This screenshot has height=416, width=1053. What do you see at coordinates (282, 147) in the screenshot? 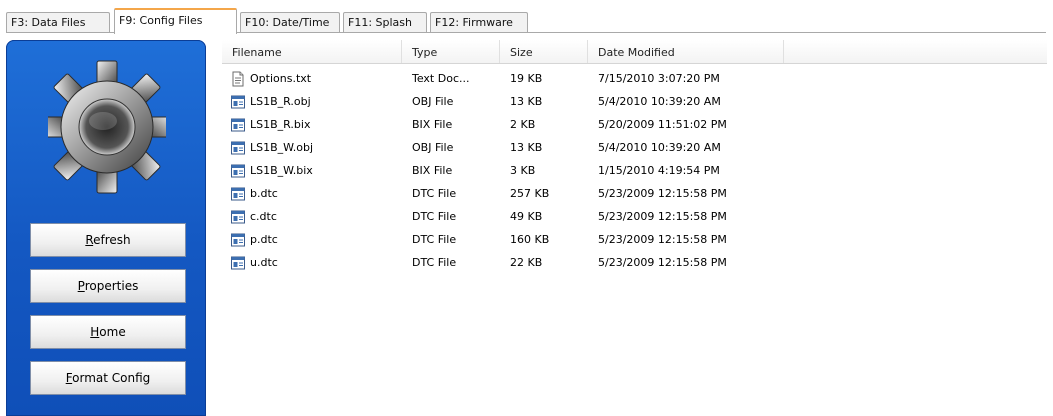
I see `file-name: LS1B_W.obj` at bounding box center [282, 147].